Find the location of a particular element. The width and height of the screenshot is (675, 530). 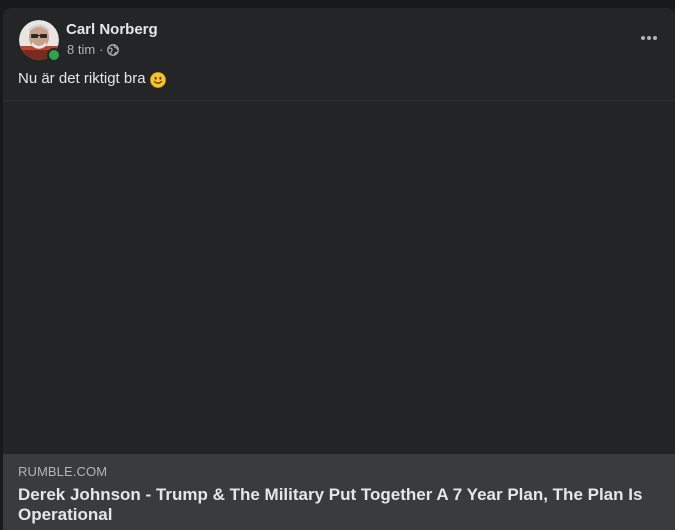

post-timestamp: 8 tim is located at coordinates (81, 50).